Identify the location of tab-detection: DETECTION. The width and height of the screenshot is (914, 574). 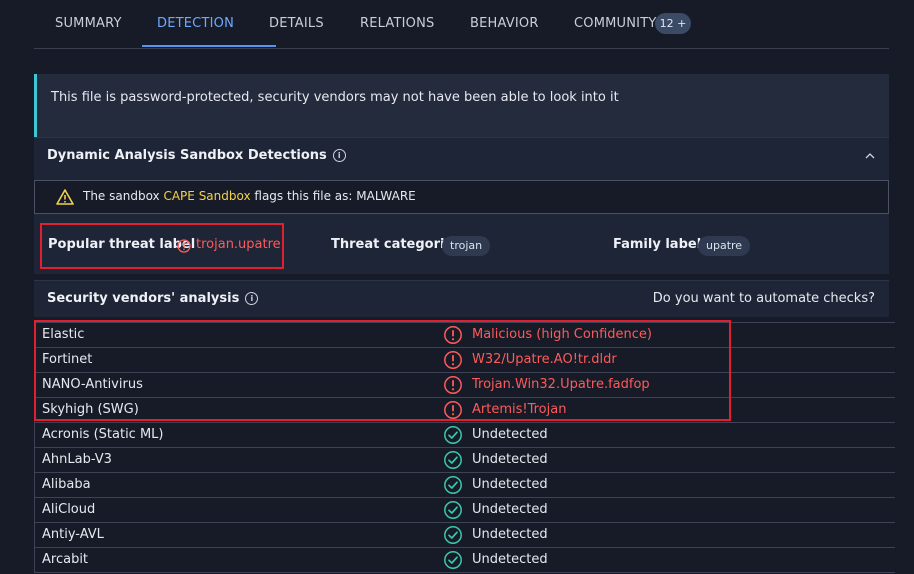
(195, 24).